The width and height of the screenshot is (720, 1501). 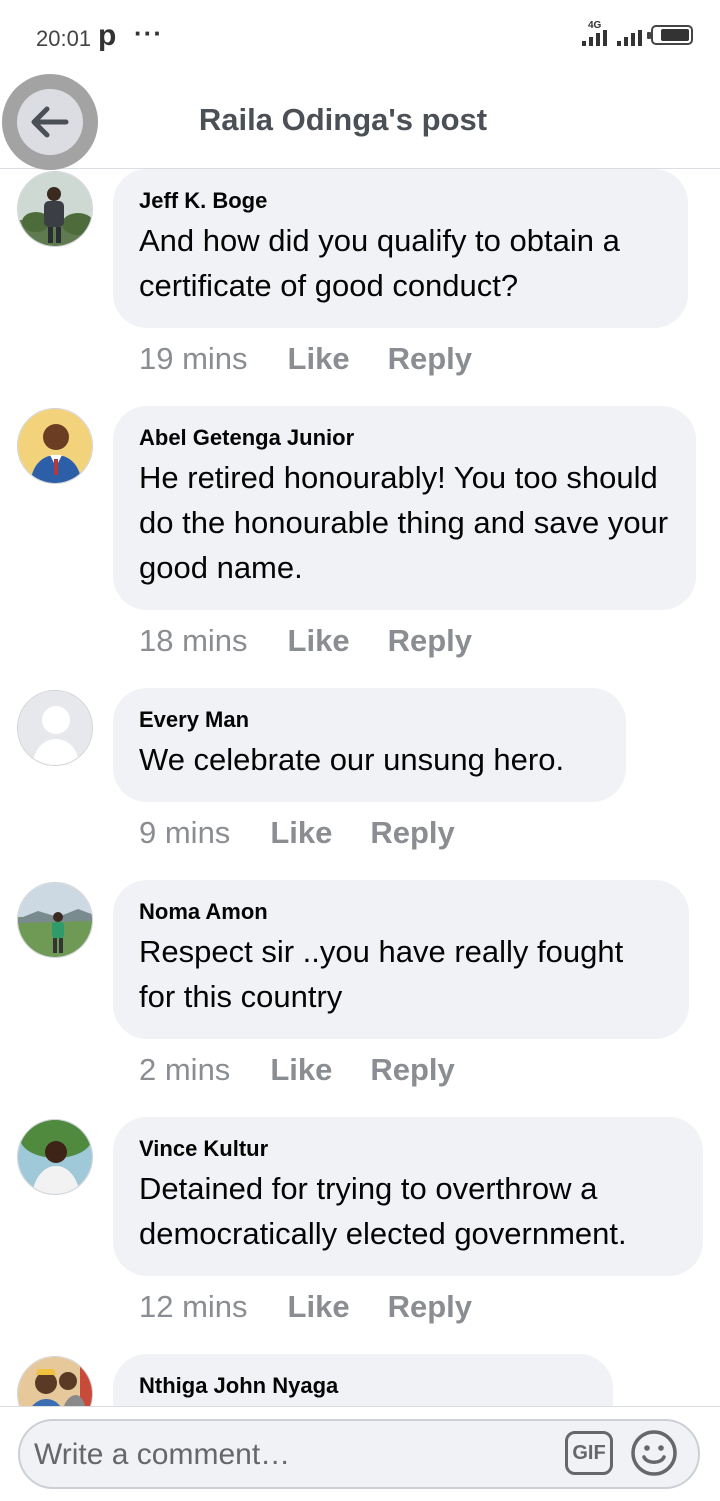 I want to click on status-time: 20:01, so click(x=64, y=38).